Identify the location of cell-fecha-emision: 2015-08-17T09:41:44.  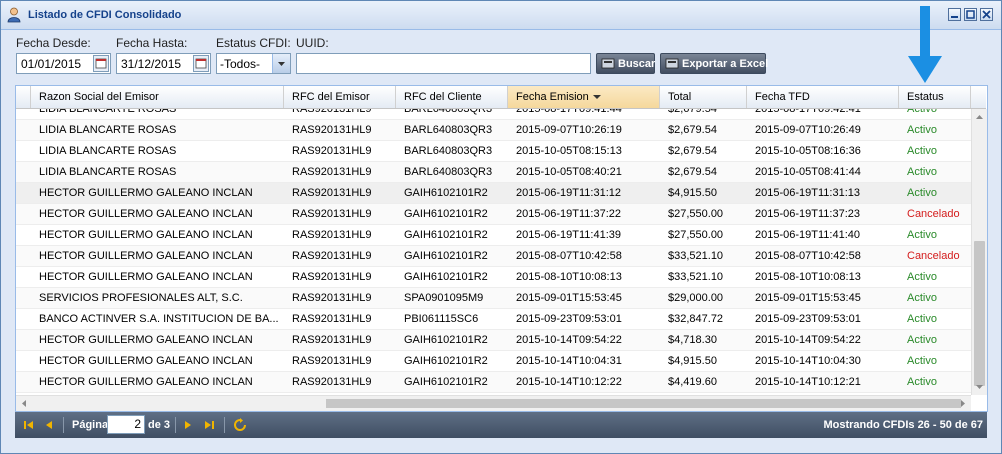
(569, 112).